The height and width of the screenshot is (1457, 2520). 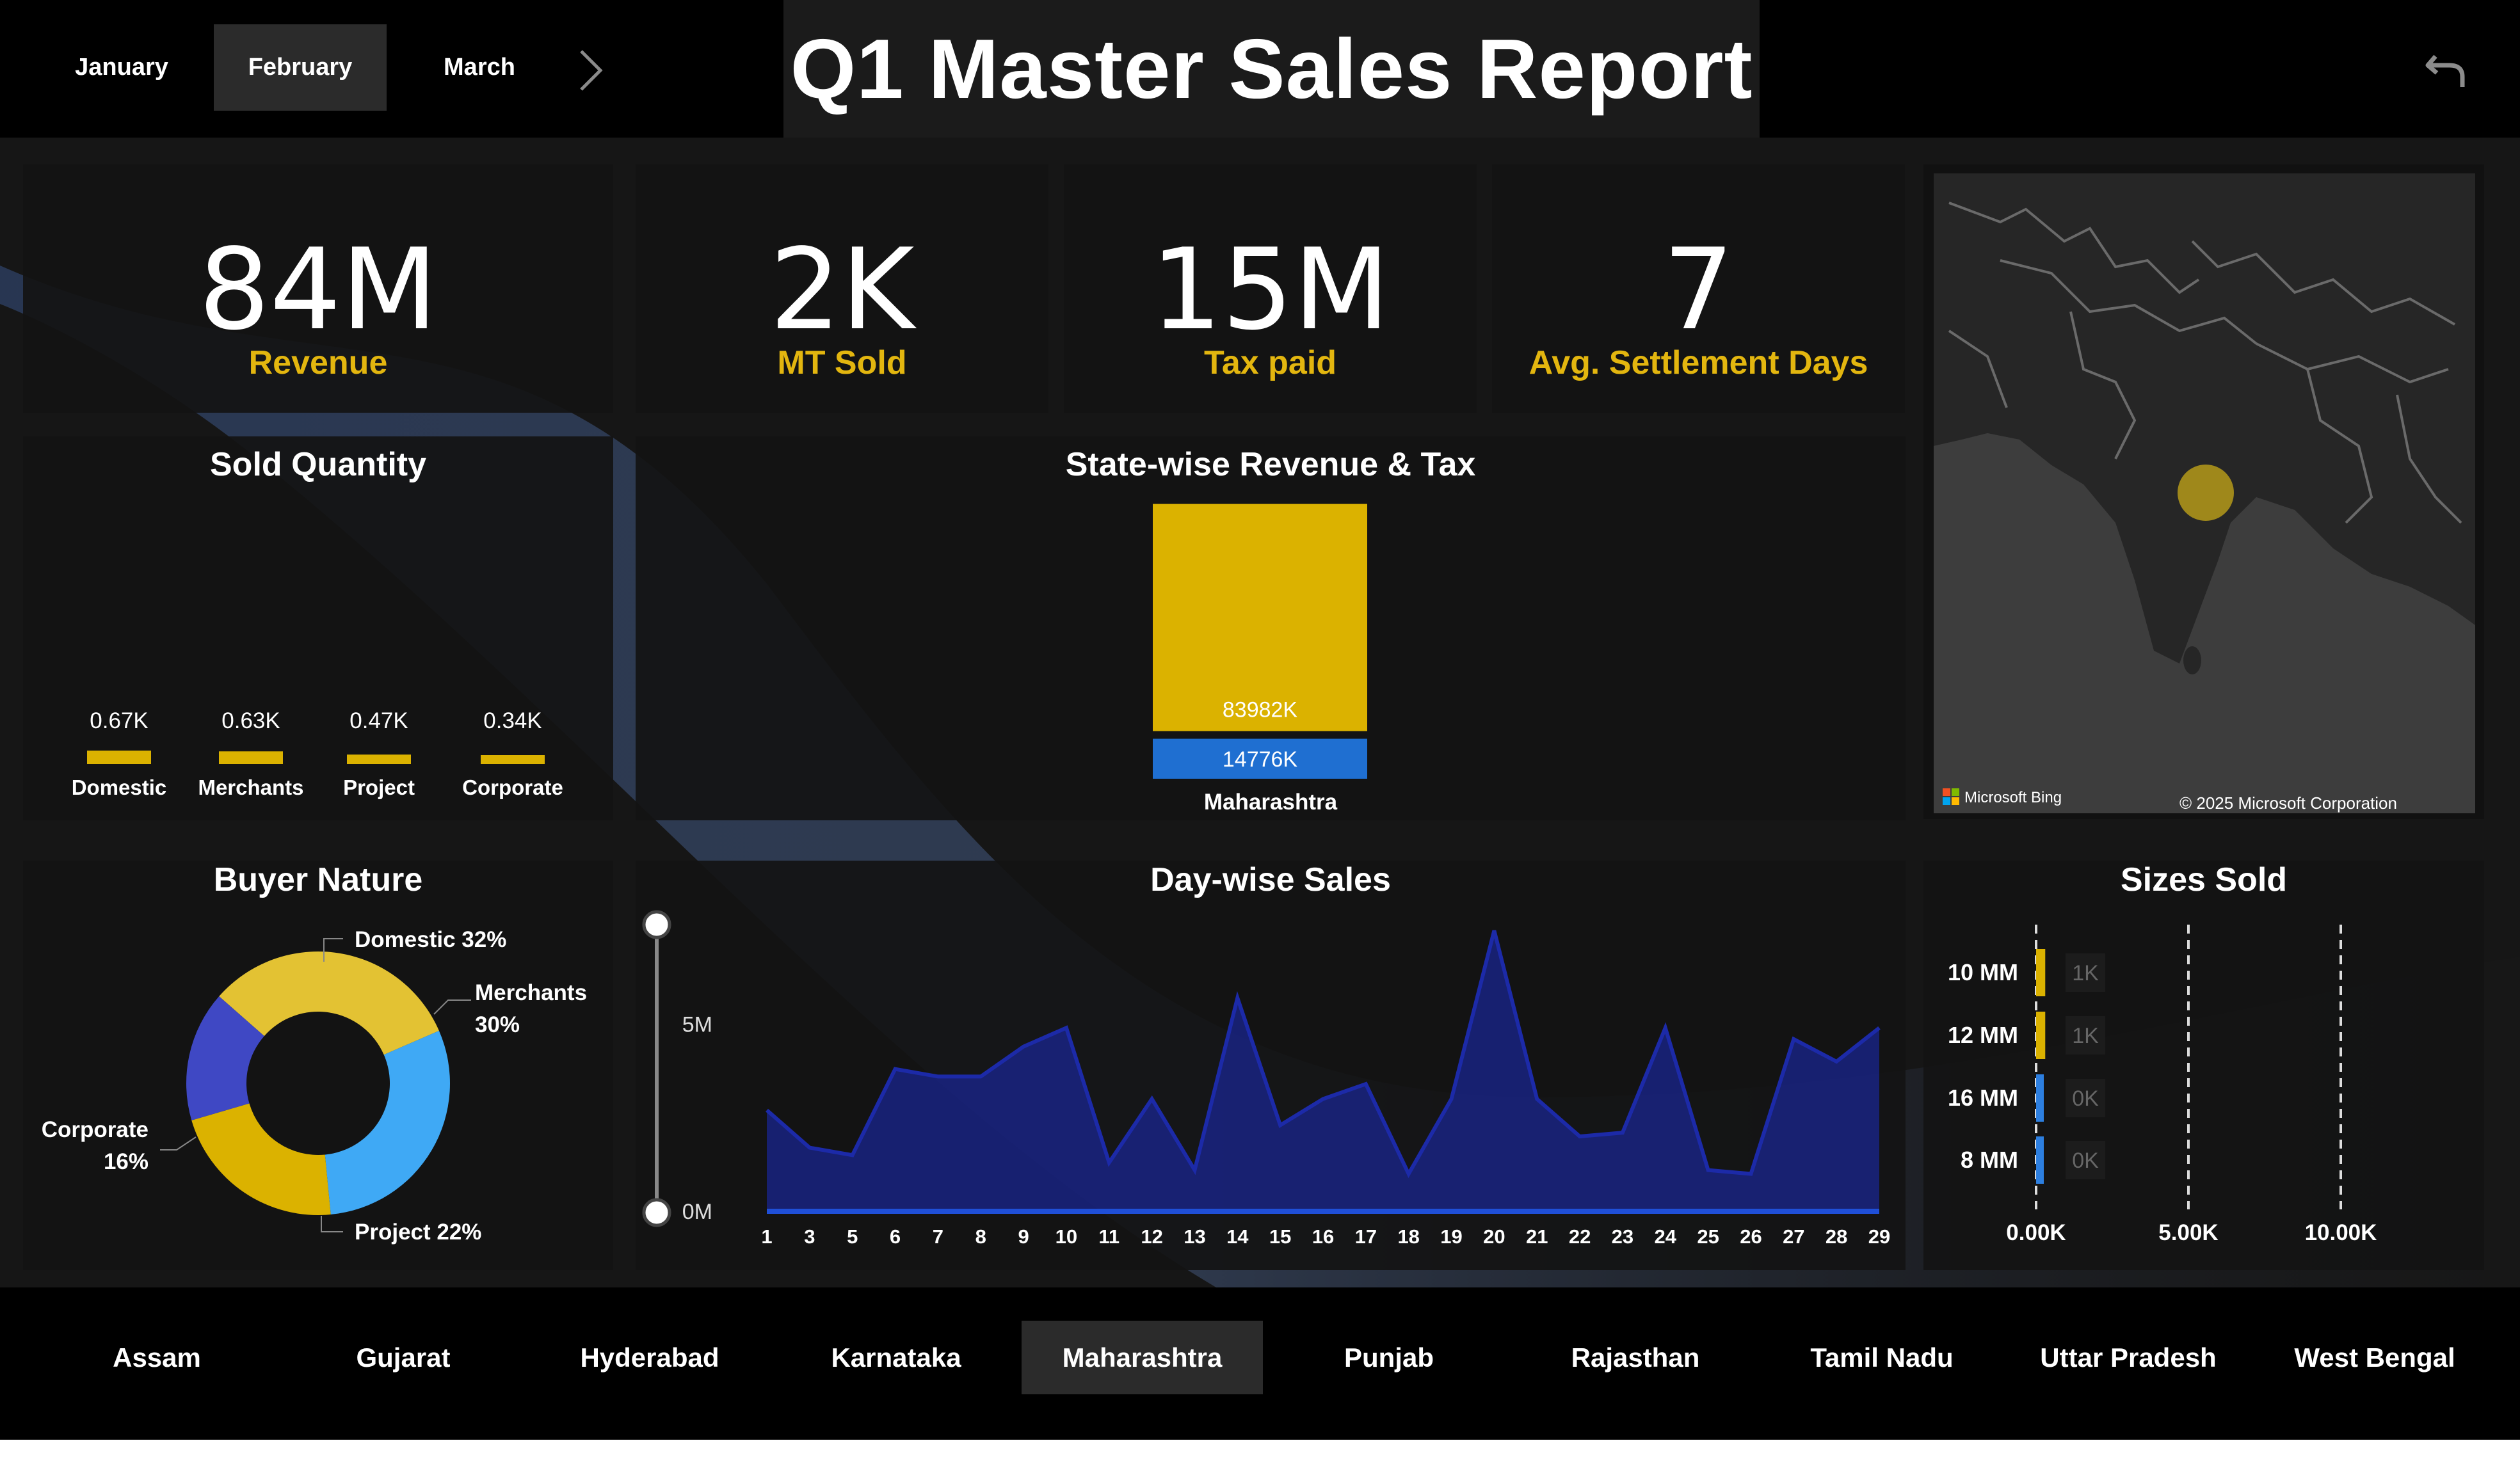 I want to click on state-tab-hyderabad: Hyderabad, so click(x=649, y=1357).